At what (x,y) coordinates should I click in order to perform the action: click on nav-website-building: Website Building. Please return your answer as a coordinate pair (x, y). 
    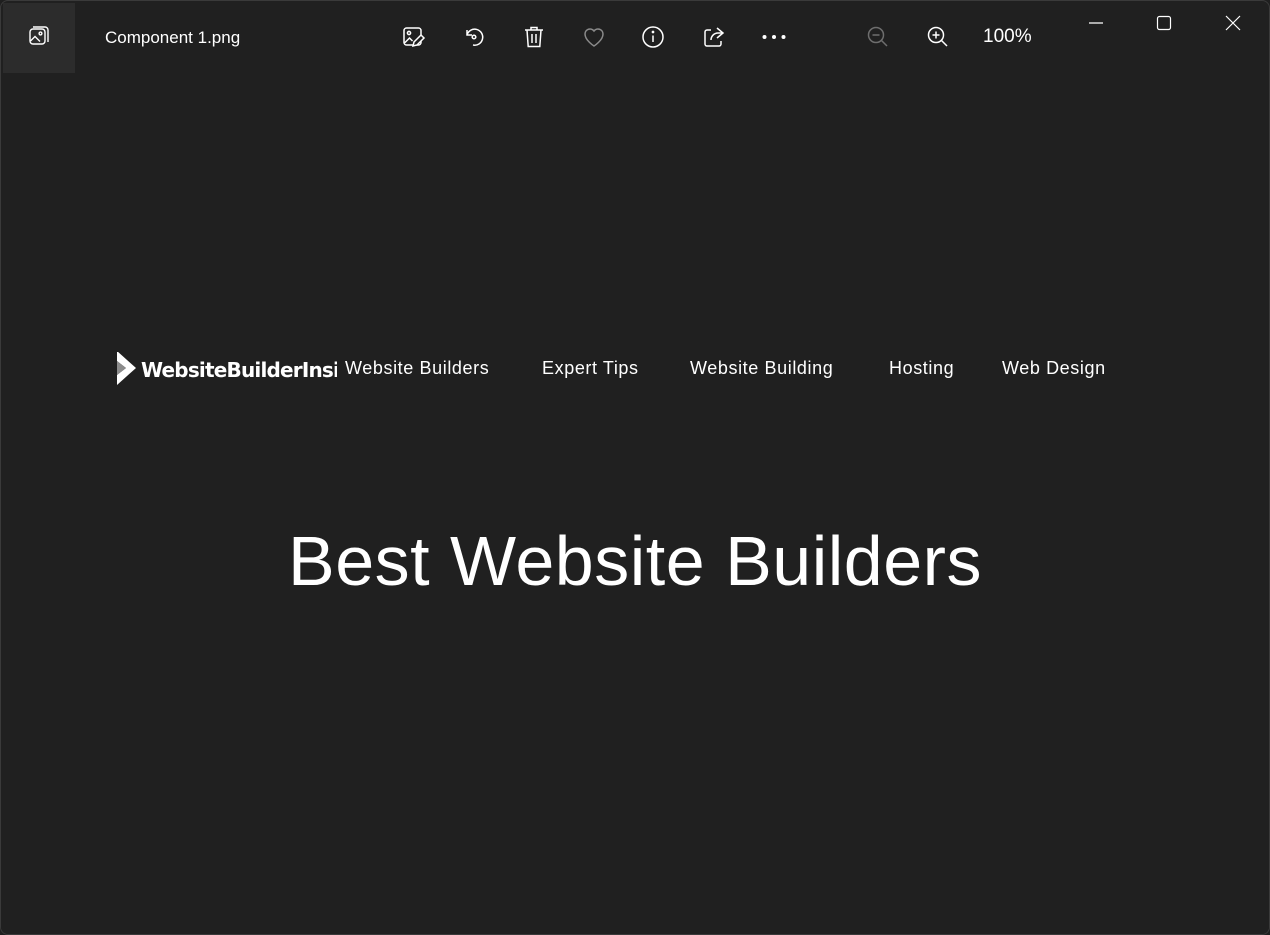
    Looking at the image, I should click on (762, 368).